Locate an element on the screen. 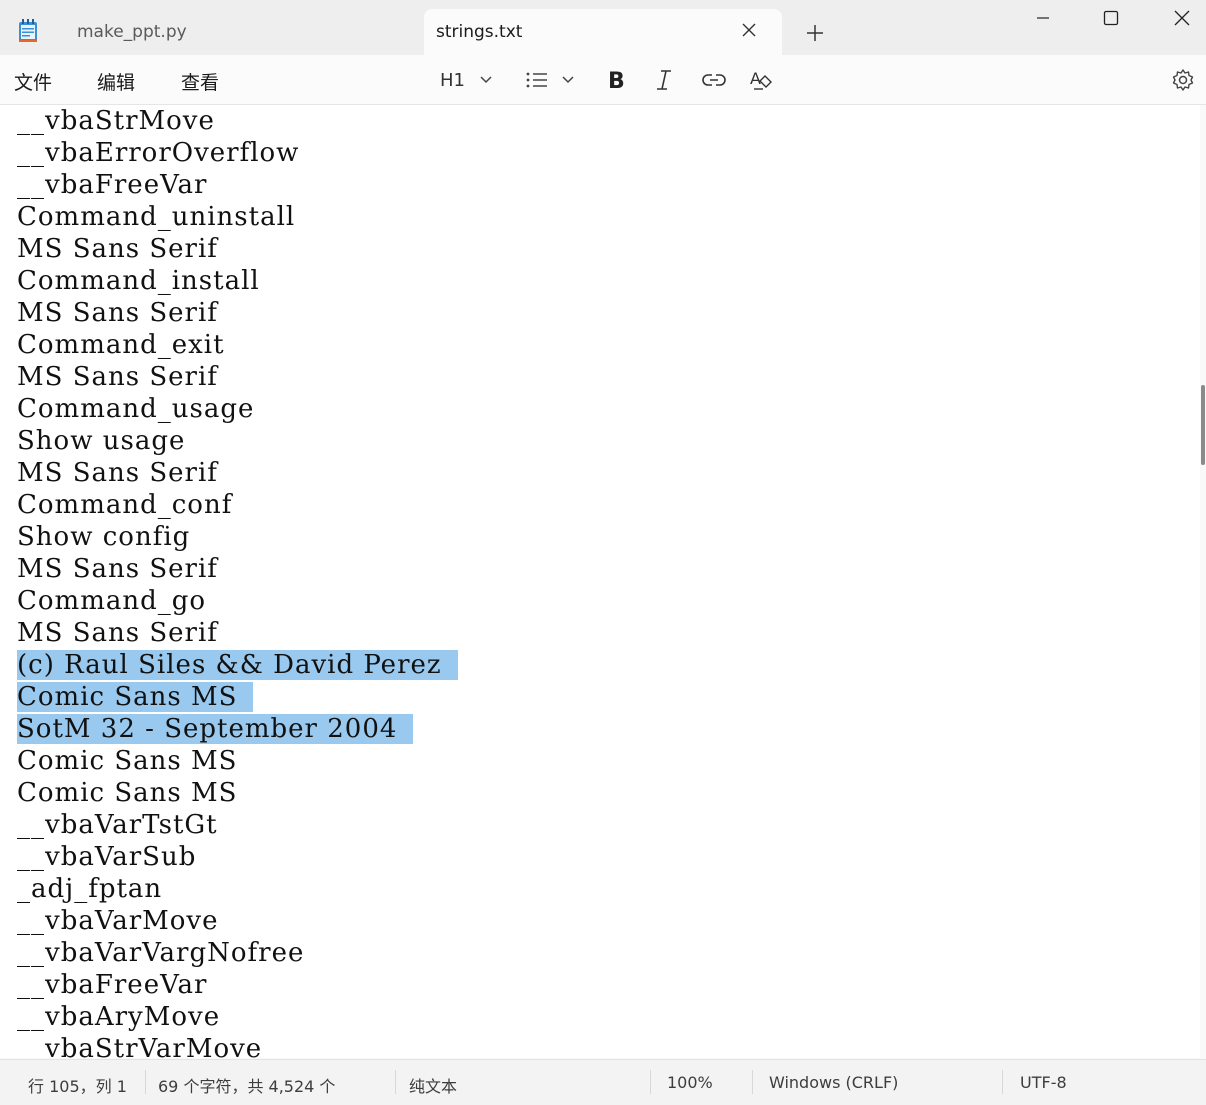 This screenshot has height=1105, width=1206. line-text: _adj_fptan is located at coordinates (90, 889).